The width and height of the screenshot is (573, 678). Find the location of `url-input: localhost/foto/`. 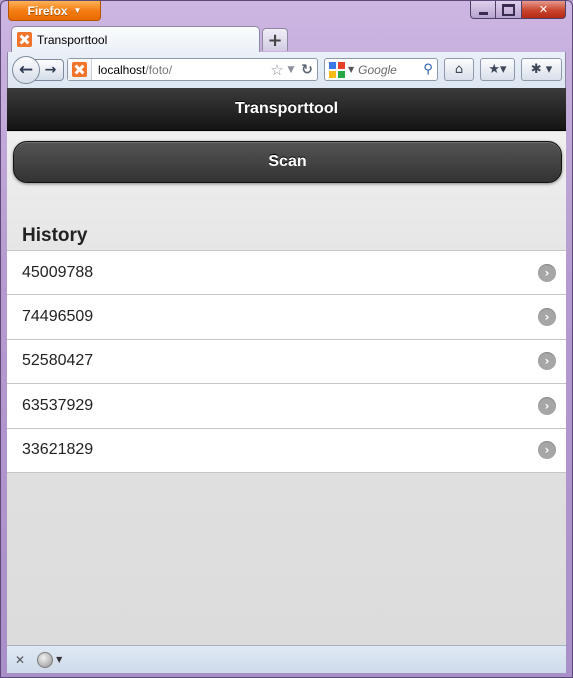

url-input: localhost/foto/ is located at coordinates (180, 70).